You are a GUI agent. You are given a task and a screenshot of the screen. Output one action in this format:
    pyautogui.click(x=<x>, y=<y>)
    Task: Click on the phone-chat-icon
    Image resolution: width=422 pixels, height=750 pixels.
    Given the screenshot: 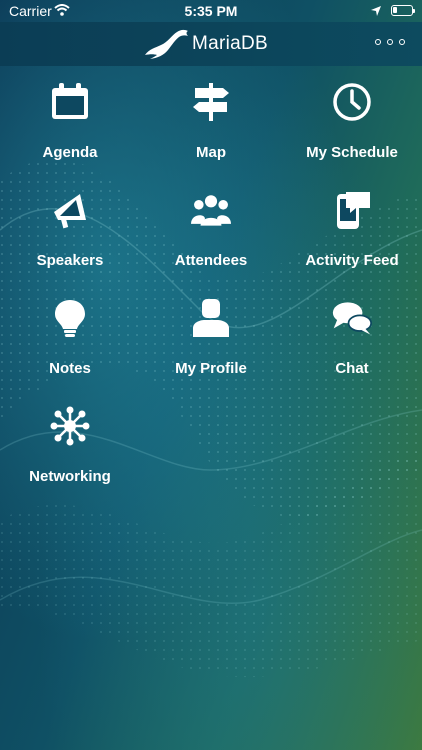 What is the action you would take?
    pyautogui.click(x=352, y=210)
    